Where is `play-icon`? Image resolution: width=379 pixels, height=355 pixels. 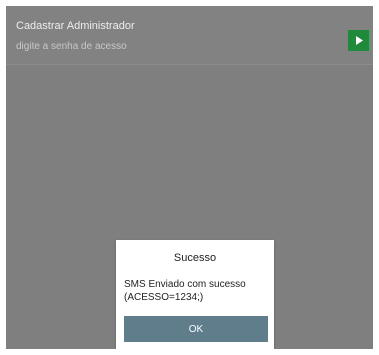
play-icon is located at coordinates (359, 40).